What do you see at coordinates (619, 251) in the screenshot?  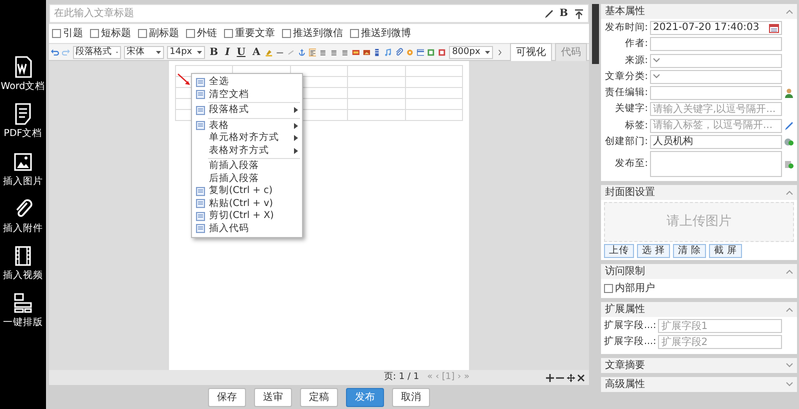 I see `cover-button: 上传` at bounding box center [619, 251].